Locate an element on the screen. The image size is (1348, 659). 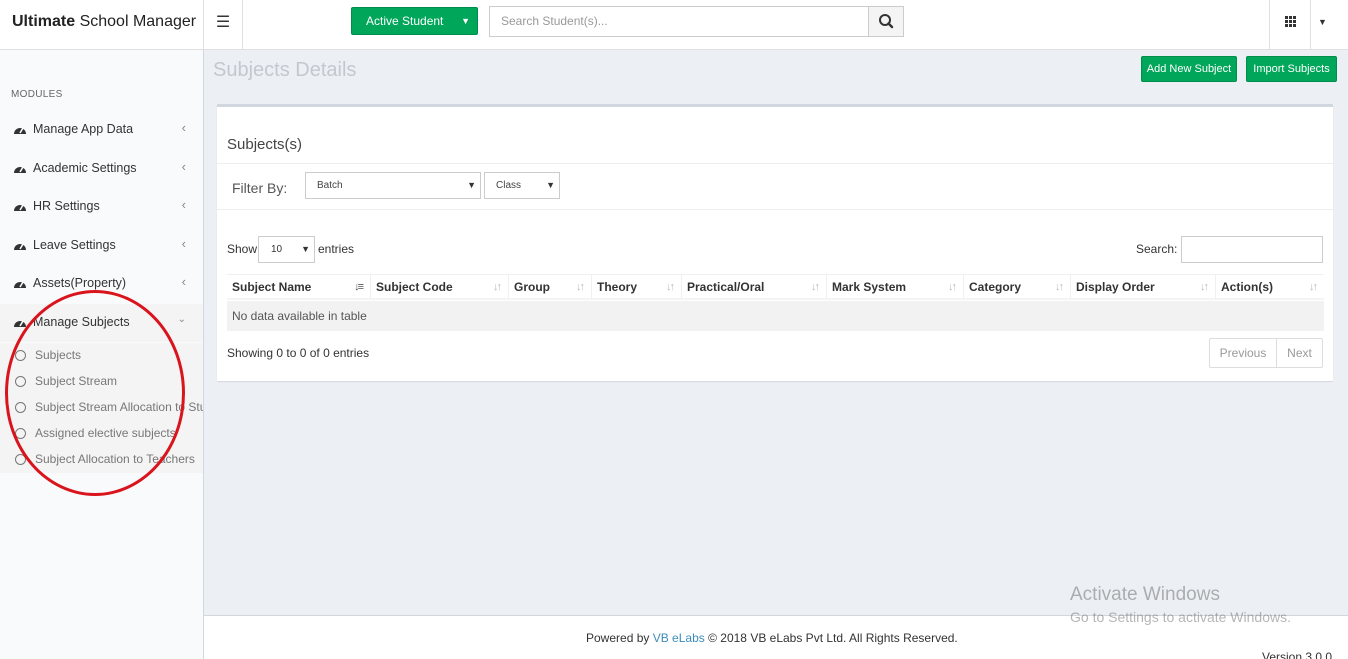
sidebar-item-manage-app-data: Manage App Data ‹ is located at coordinates (101, 130).